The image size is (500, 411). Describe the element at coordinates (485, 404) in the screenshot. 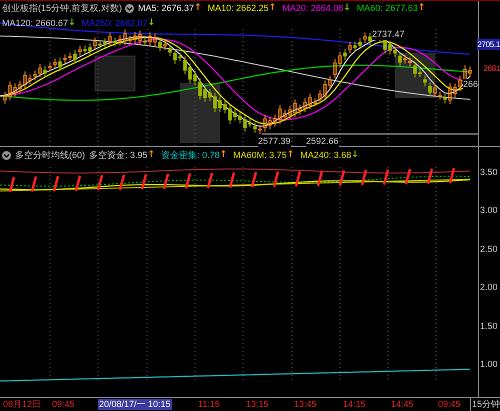

I see `period-label: 15分钟` at that location.